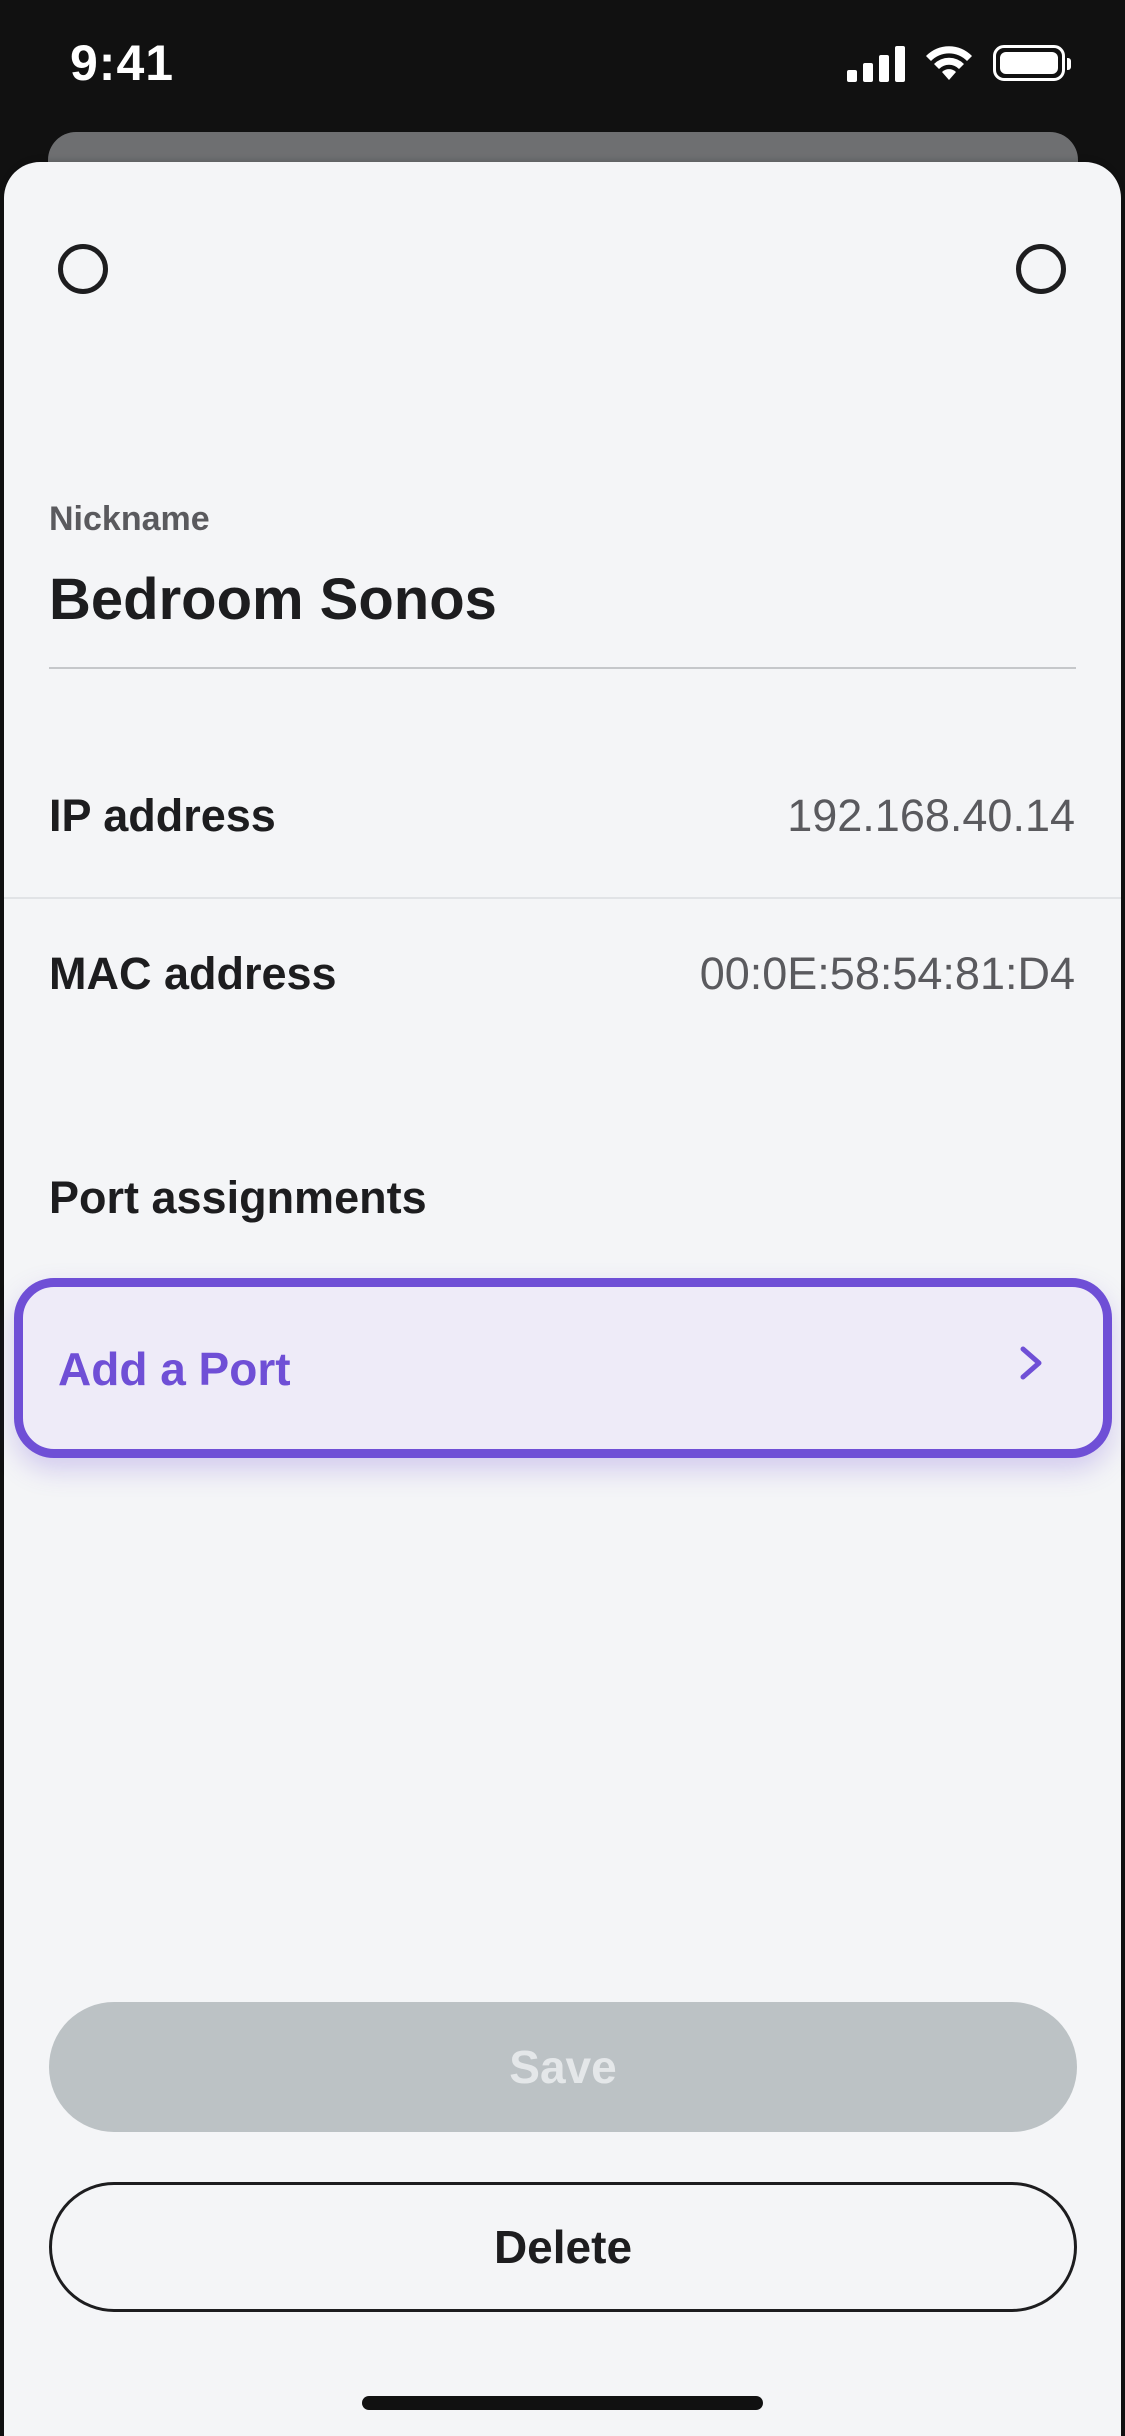 The image size is (1125, 2436). I want to click on mac-address-label: MAC address, so click(193, 973).